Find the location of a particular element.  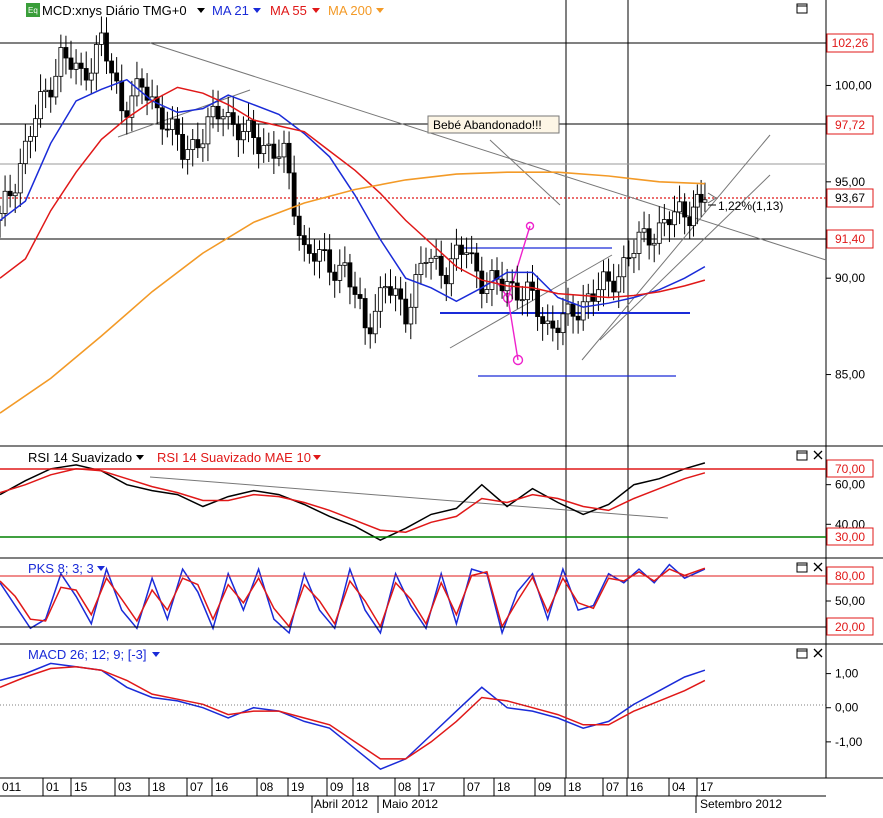

annotation-text: Bebé Abandonado!!! is located at coordinates (487, 125).